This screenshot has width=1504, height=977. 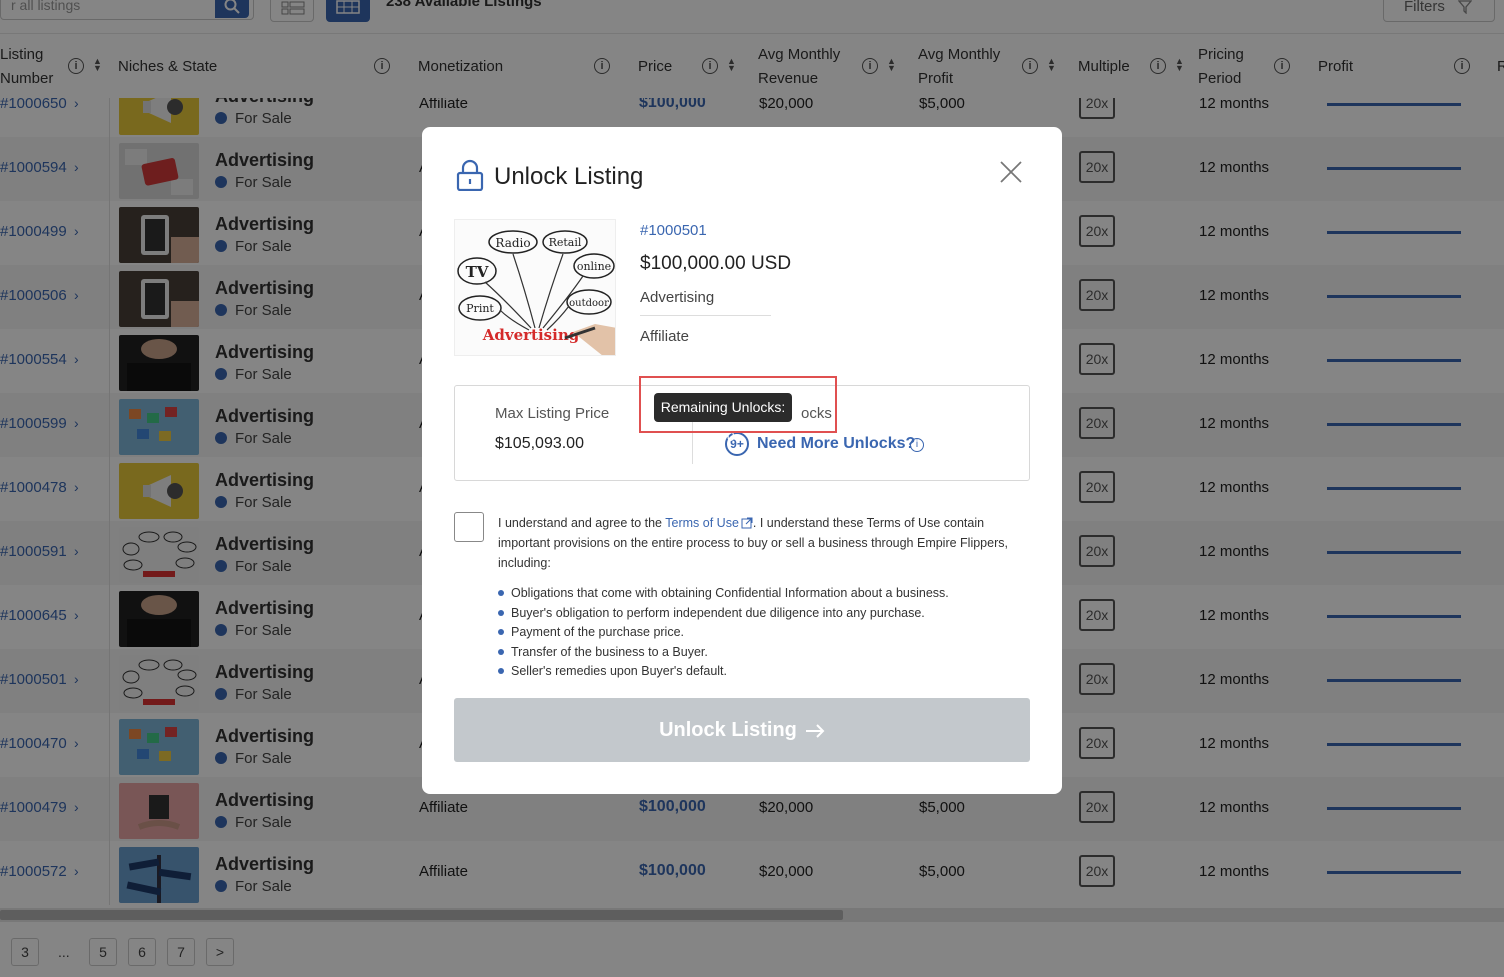 What do you see at coordinates (480, 308) in the screenshot?
I see `image-word-print: Print` at bounding box center [480, 308].